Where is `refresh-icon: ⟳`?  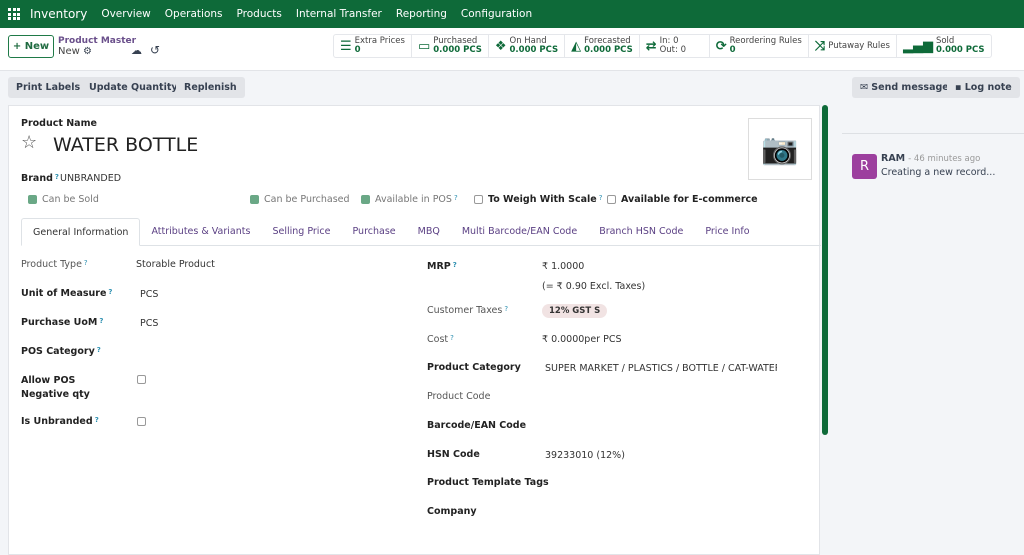 refresh-icon: ⟳ is located at coordinates (721, 46).